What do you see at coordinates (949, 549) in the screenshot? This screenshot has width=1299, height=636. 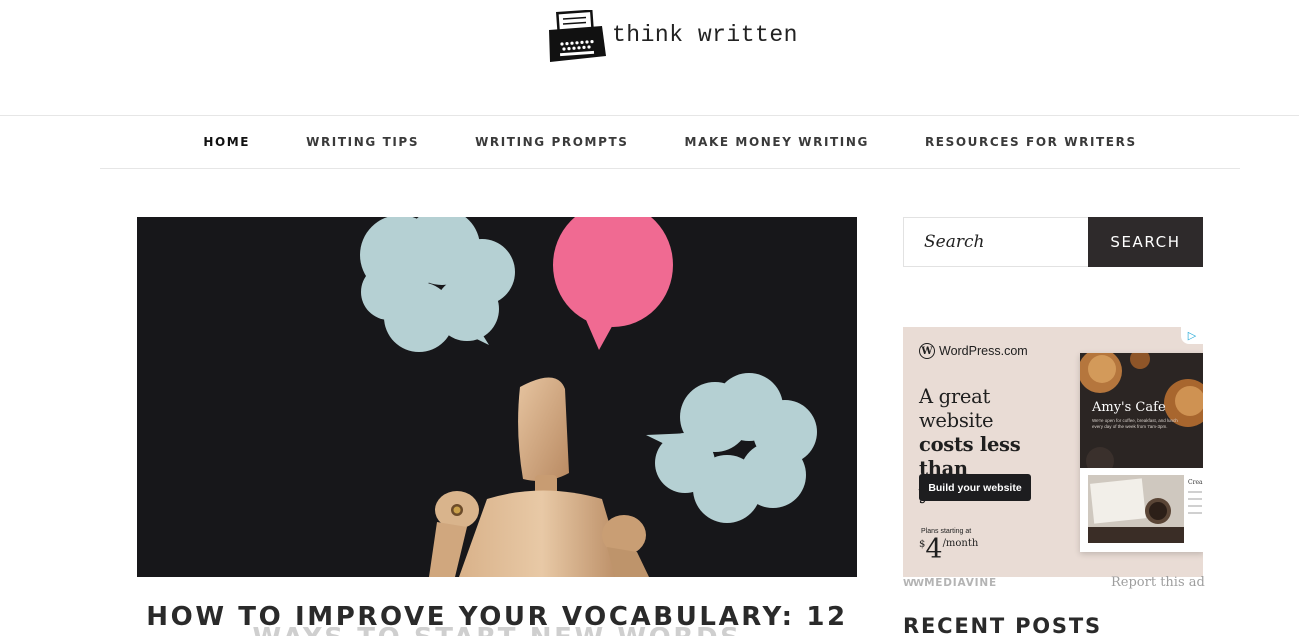 I see `ad-price: $ 4 /month` at bounding box center [949, 549].